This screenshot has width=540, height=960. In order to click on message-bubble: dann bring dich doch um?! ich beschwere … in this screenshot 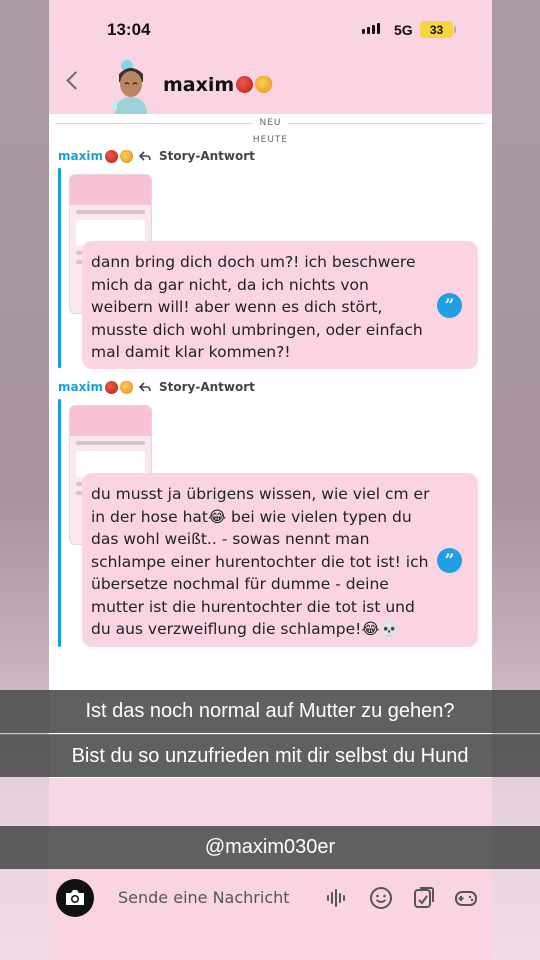, I will do `click(280, 305)`.